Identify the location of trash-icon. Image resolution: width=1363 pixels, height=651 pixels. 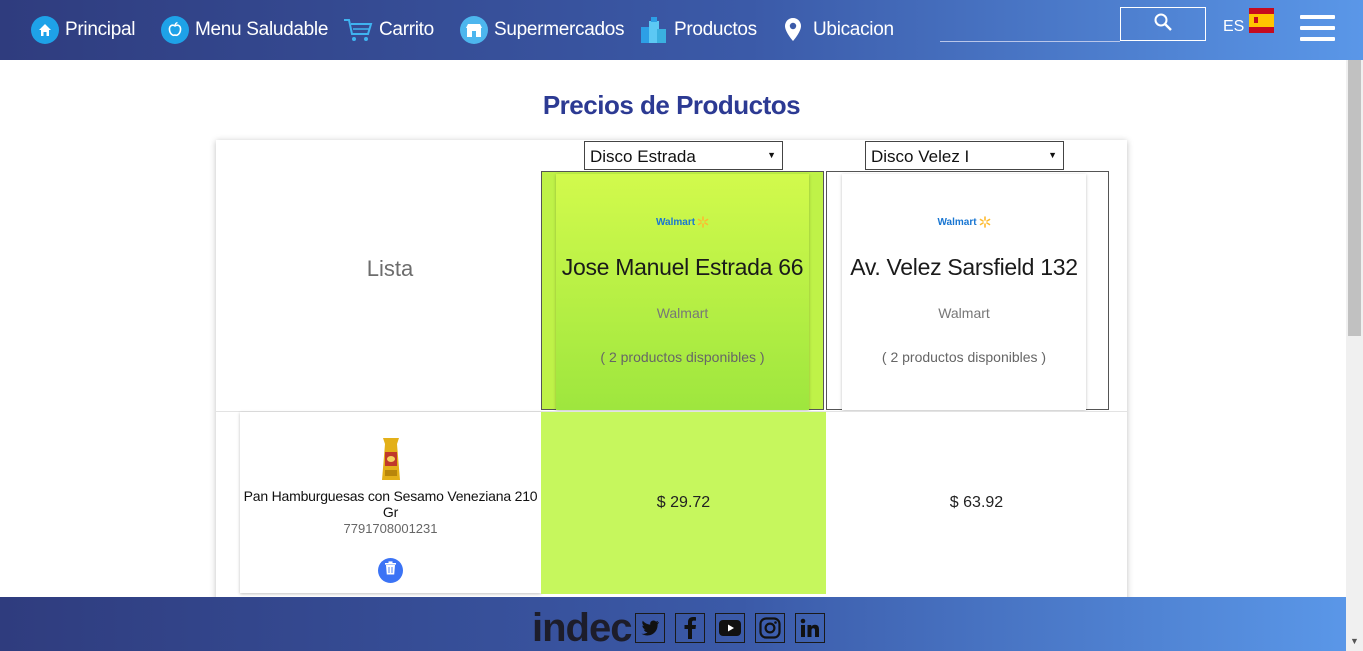
(390, 570).